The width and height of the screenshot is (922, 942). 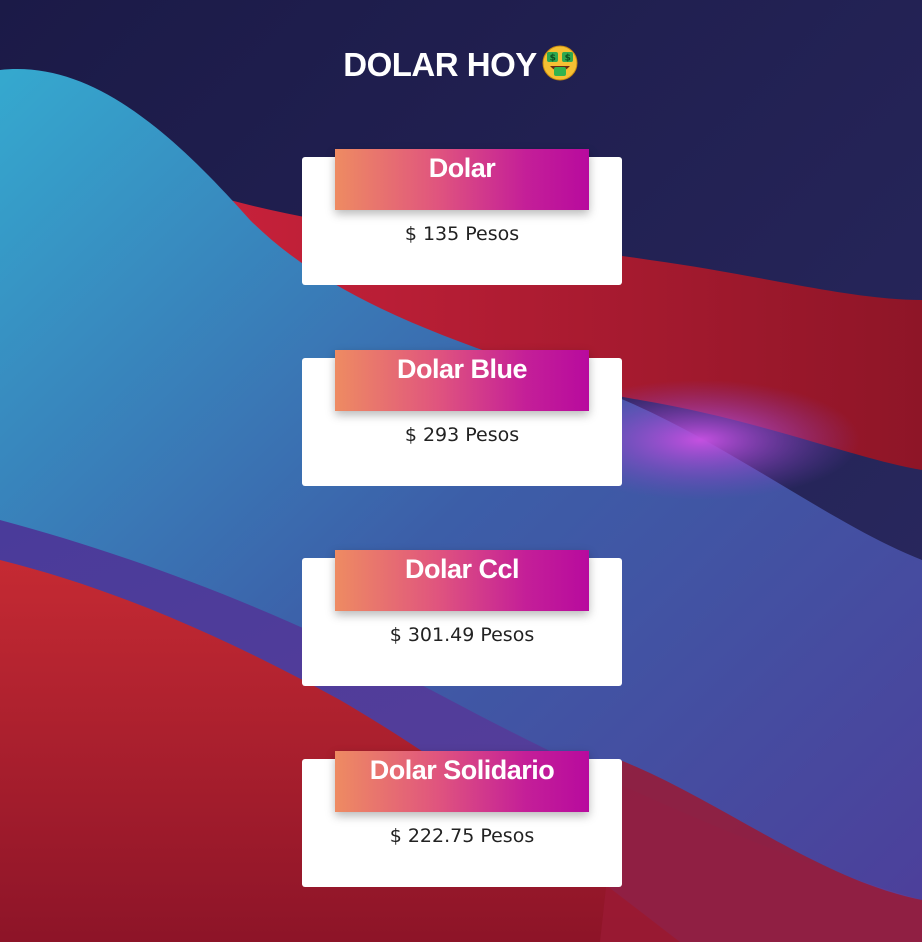 What do you see at coordinates (462, 618) in the screenshot?
I see `rate-card-dolar-ccl: Dolar Ccl $301.49 Pesos` at bounding box center [462, 618].